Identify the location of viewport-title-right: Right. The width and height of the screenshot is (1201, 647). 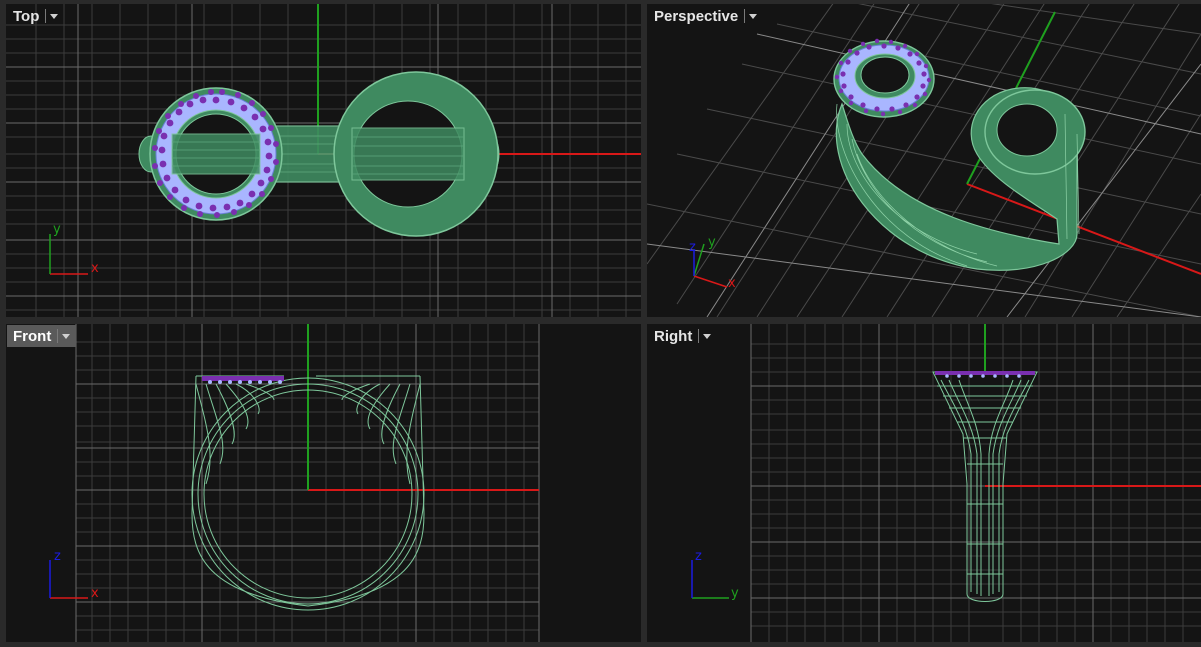
(682, 336).